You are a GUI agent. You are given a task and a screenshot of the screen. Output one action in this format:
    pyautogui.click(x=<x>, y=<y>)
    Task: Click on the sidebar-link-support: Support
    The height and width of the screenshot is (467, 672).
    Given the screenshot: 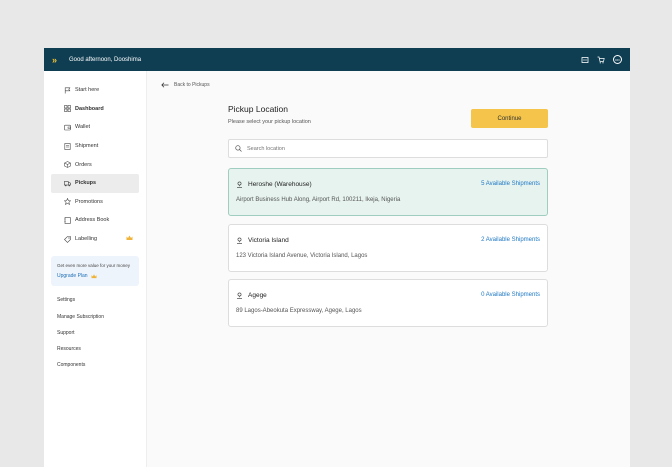 What is the action you would take?
    pyautogui.click(x=95, y=333)
    